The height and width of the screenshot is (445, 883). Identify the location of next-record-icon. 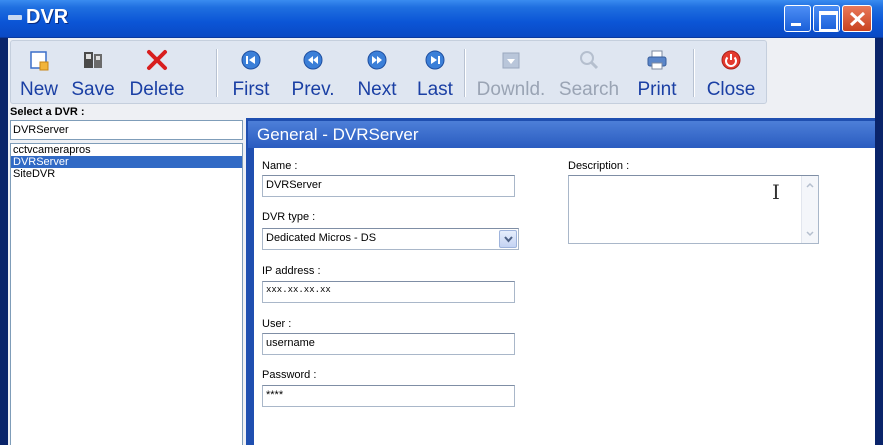
(377, 60).